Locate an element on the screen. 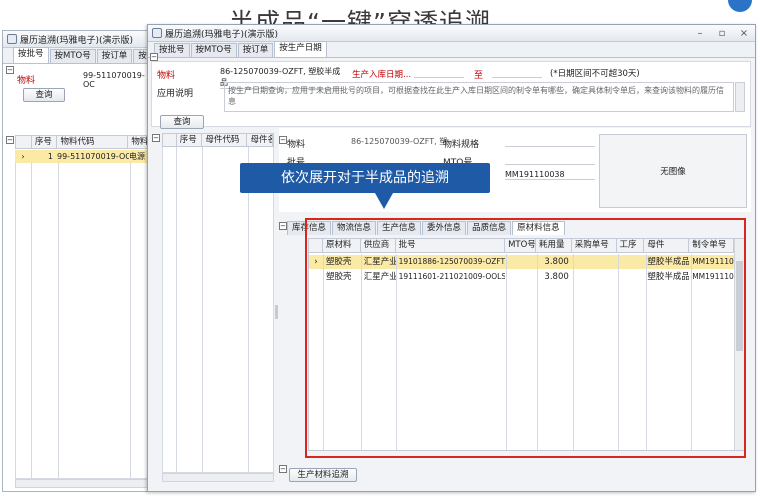  usage-scrollbar is located at coordinates (740, 97).